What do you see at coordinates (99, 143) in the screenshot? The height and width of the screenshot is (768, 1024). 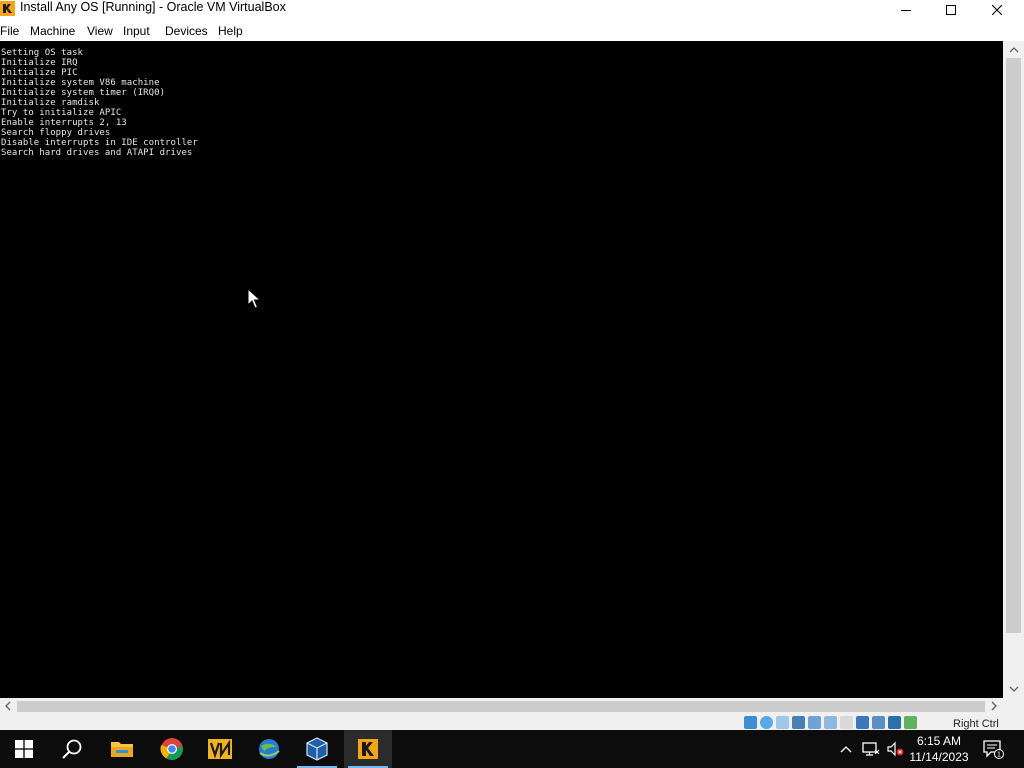 I see `console-line: Disable interrupts in IDE controller` at bounding box center [99, 143].